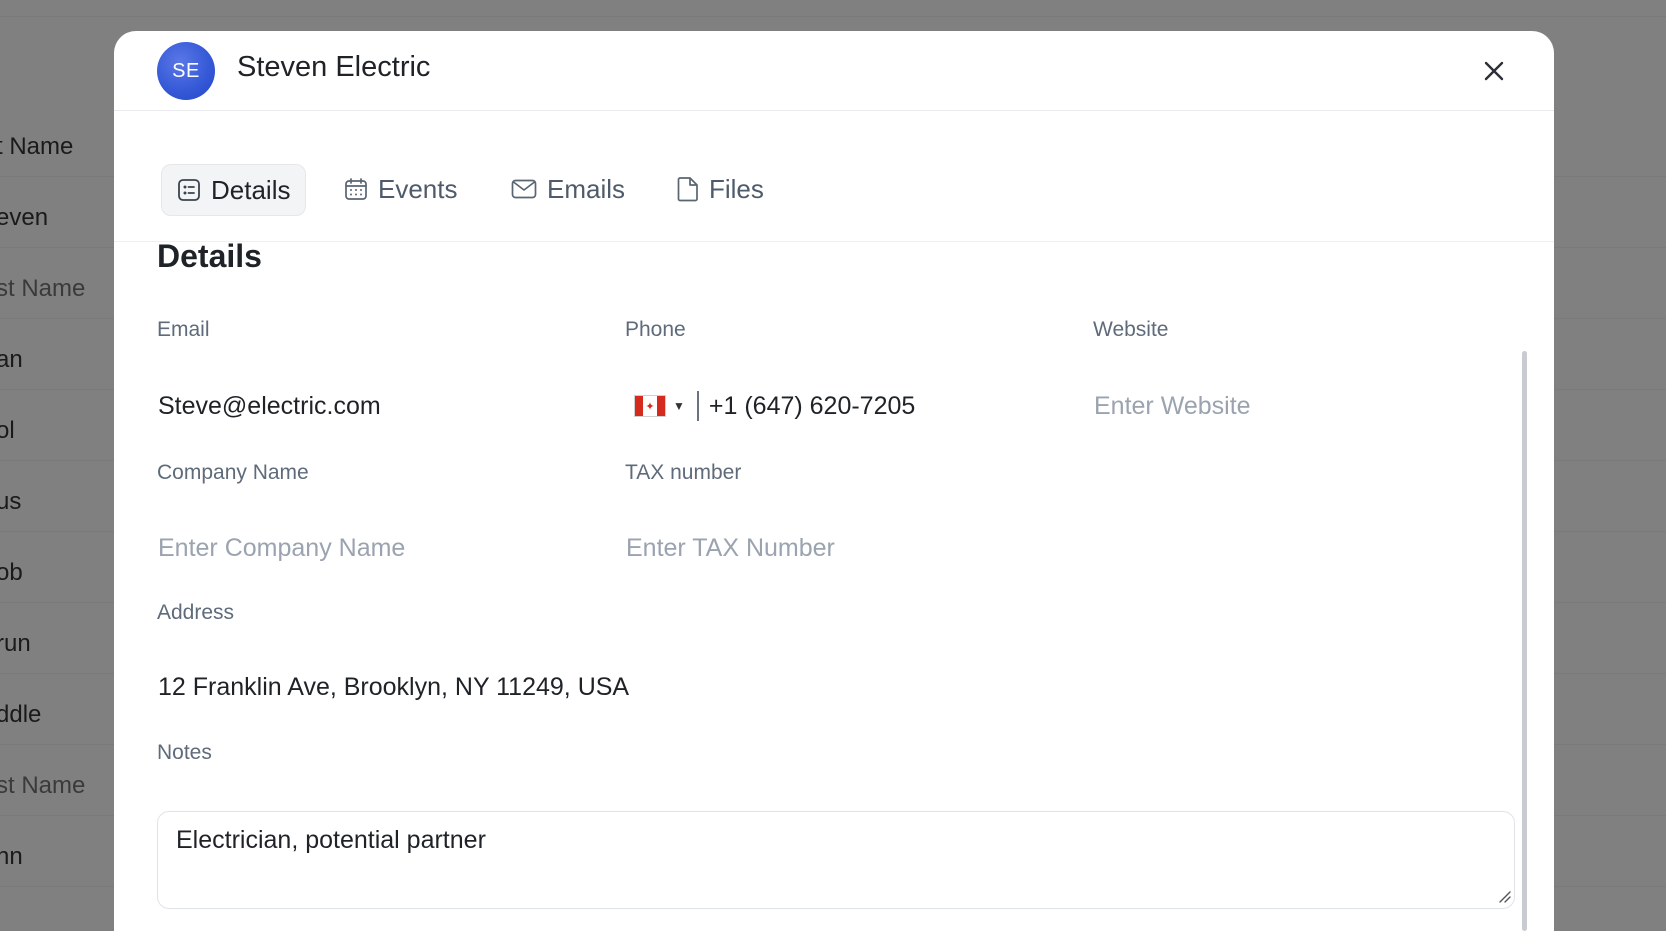 The height and width of the screenshot is (931, 1666). What do you see at coordinates (186, 71) in the screenshot?
I see `avatar: SE` at bounding box center [186, 71].